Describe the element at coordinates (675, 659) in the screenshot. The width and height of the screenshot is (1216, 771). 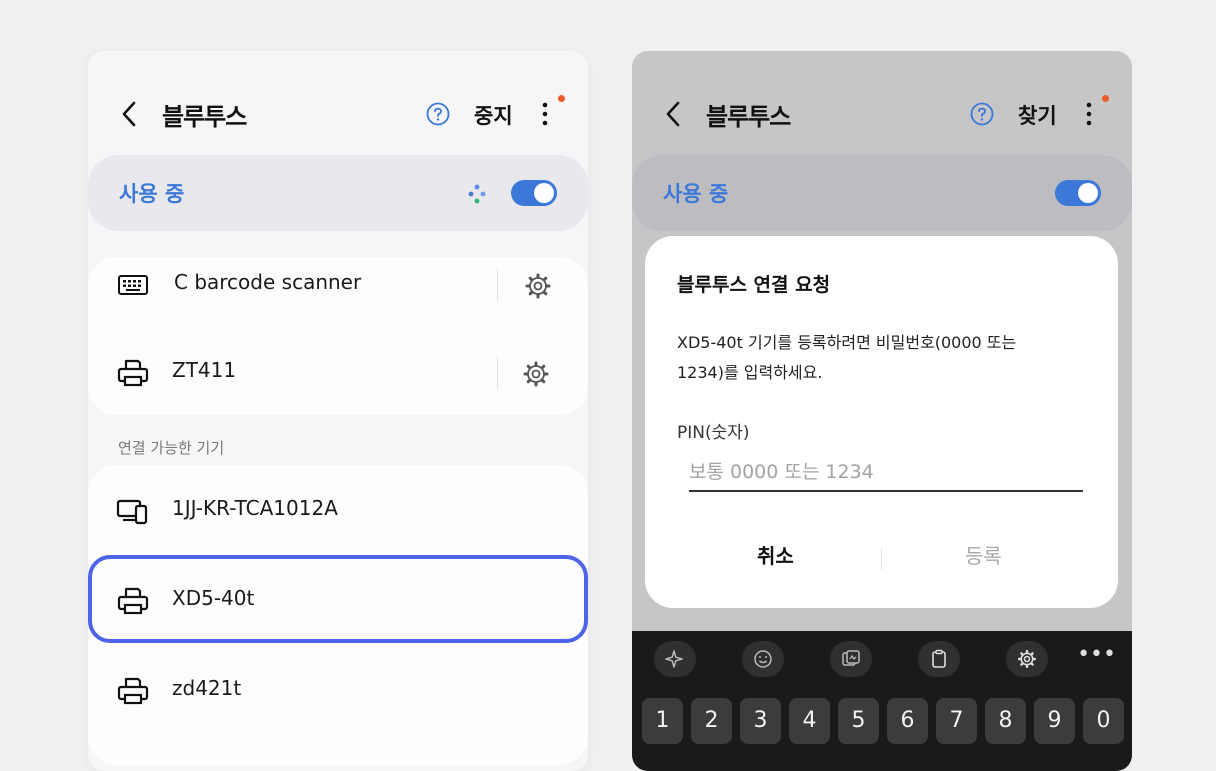
I see `sparkle-icon` at that location.